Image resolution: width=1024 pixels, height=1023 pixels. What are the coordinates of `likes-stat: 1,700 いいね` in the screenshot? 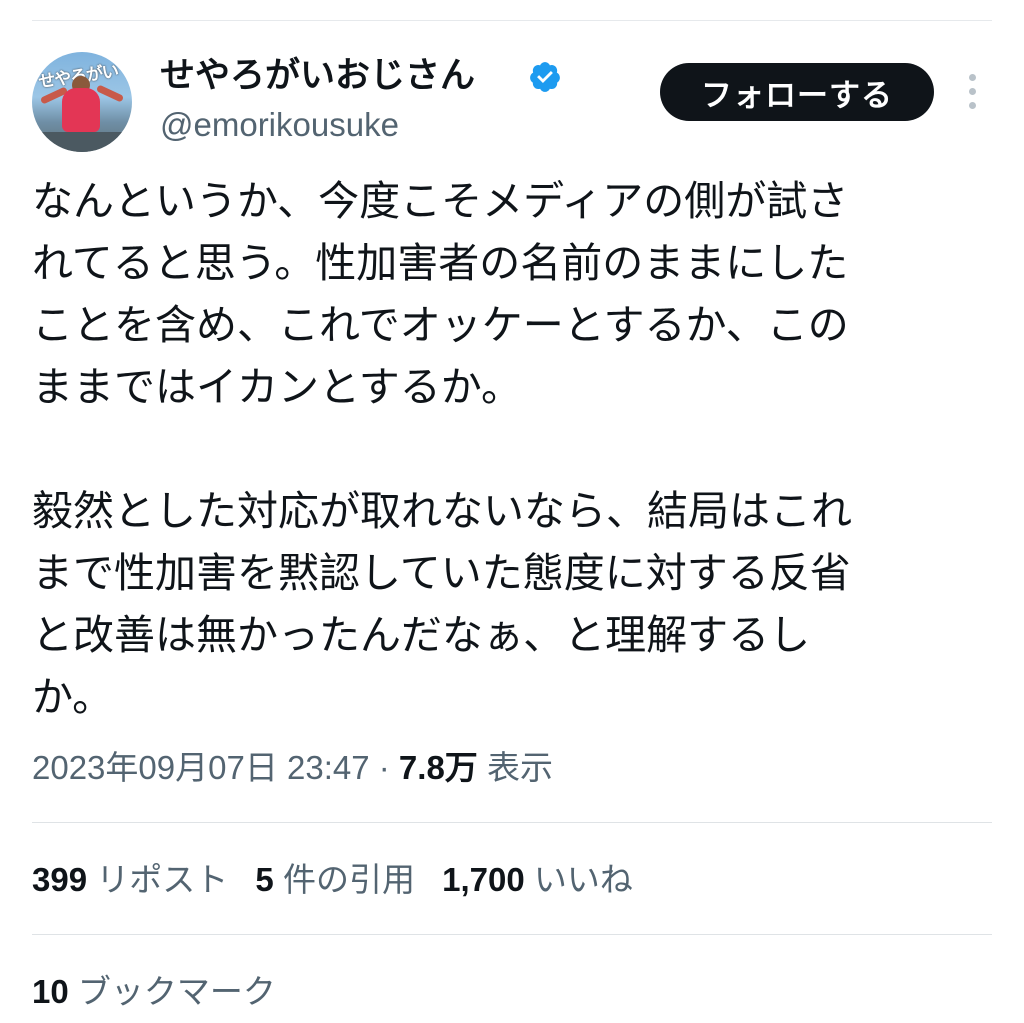 It's located at (537, 879).